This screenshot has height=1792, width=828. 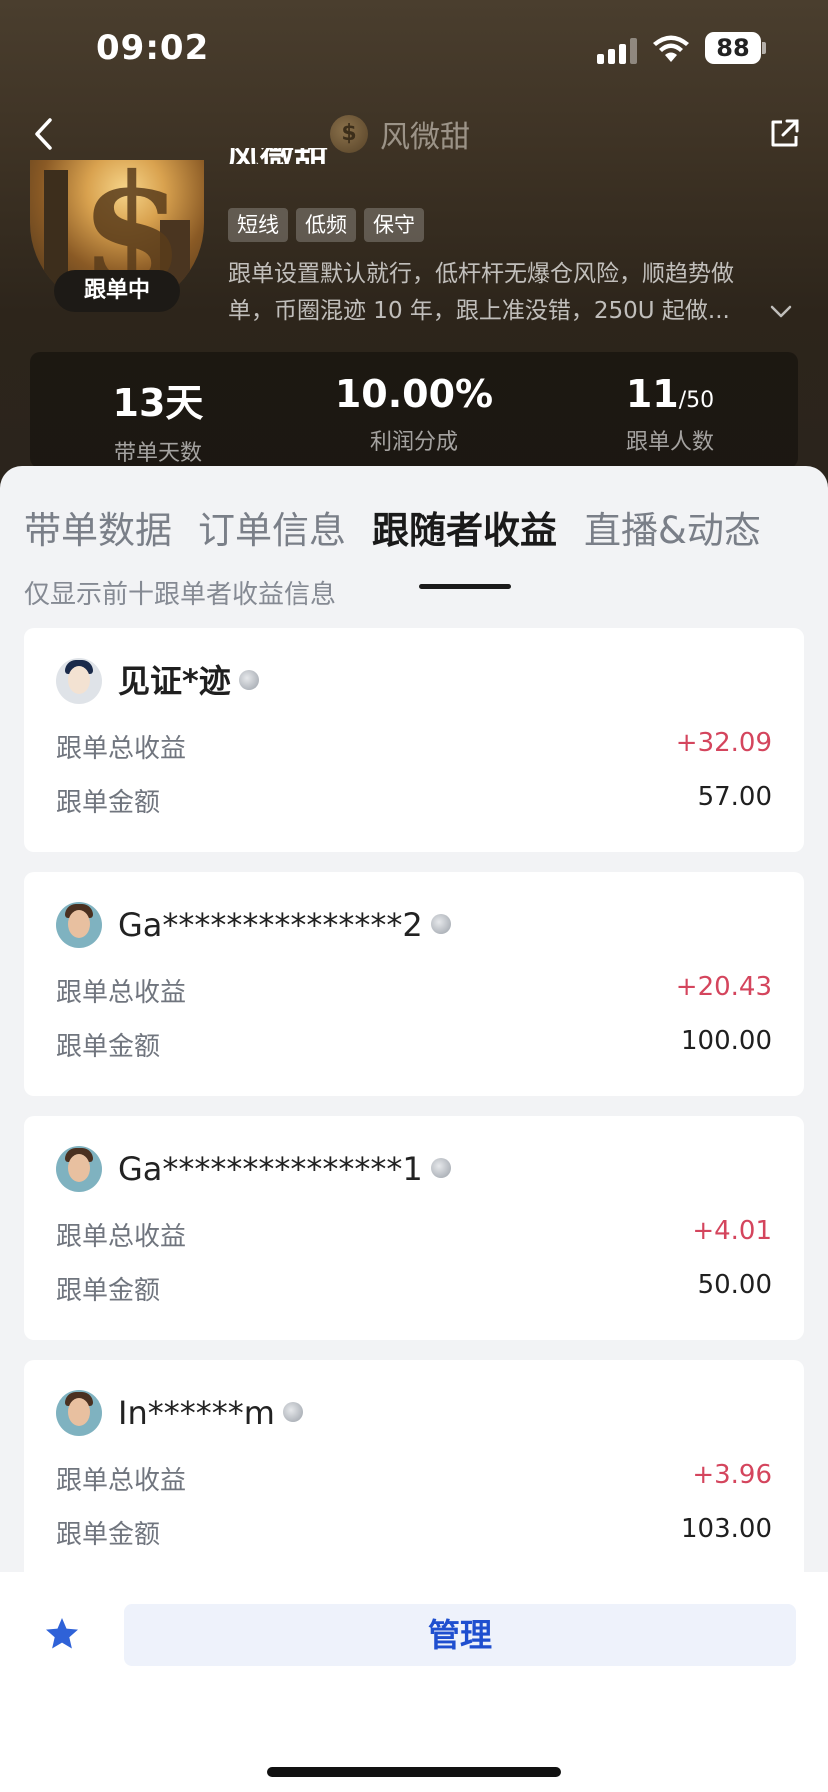 I want to click on follower-card: Ga***************1 跟单总收益 +4.01 跟单金额 50.00, so click(x=414, y=1228).